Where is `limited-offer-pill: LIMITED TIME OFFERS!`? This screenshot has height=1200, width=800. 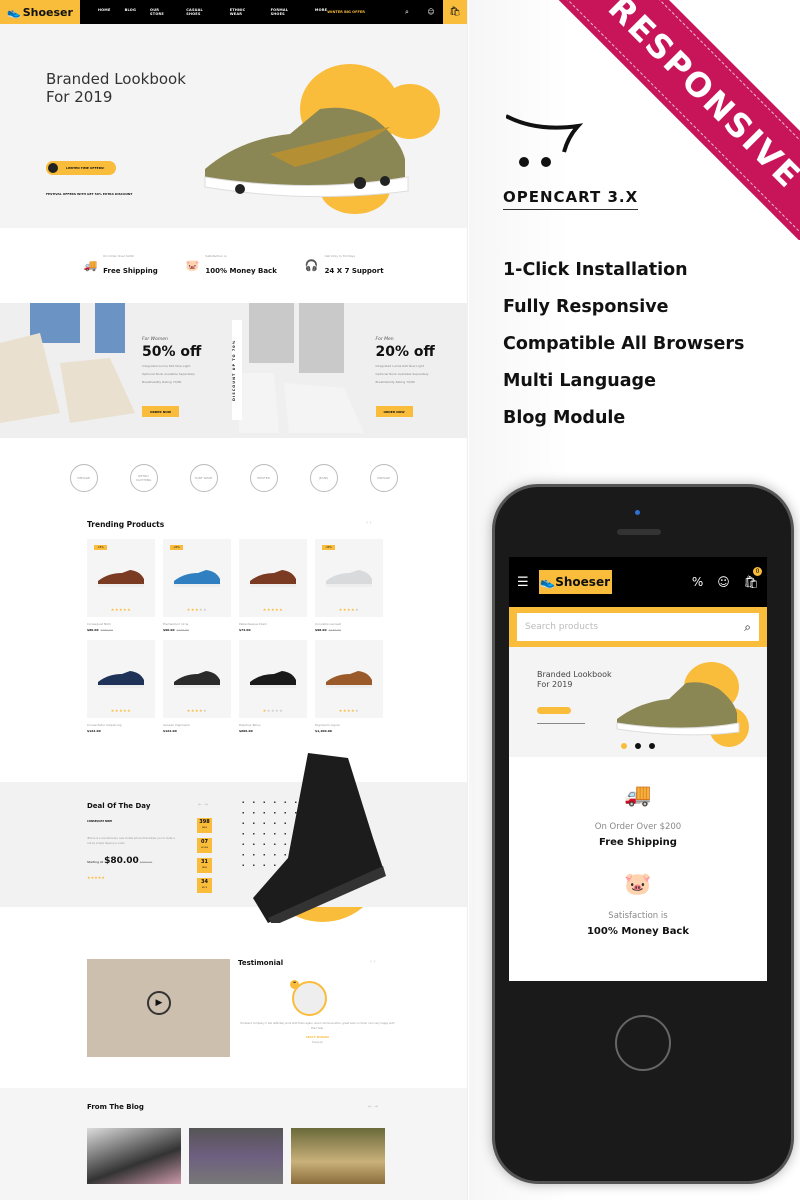 limited-offer-pill: LIMITED TIME OFFERS! is located at coordinates (81, 168).